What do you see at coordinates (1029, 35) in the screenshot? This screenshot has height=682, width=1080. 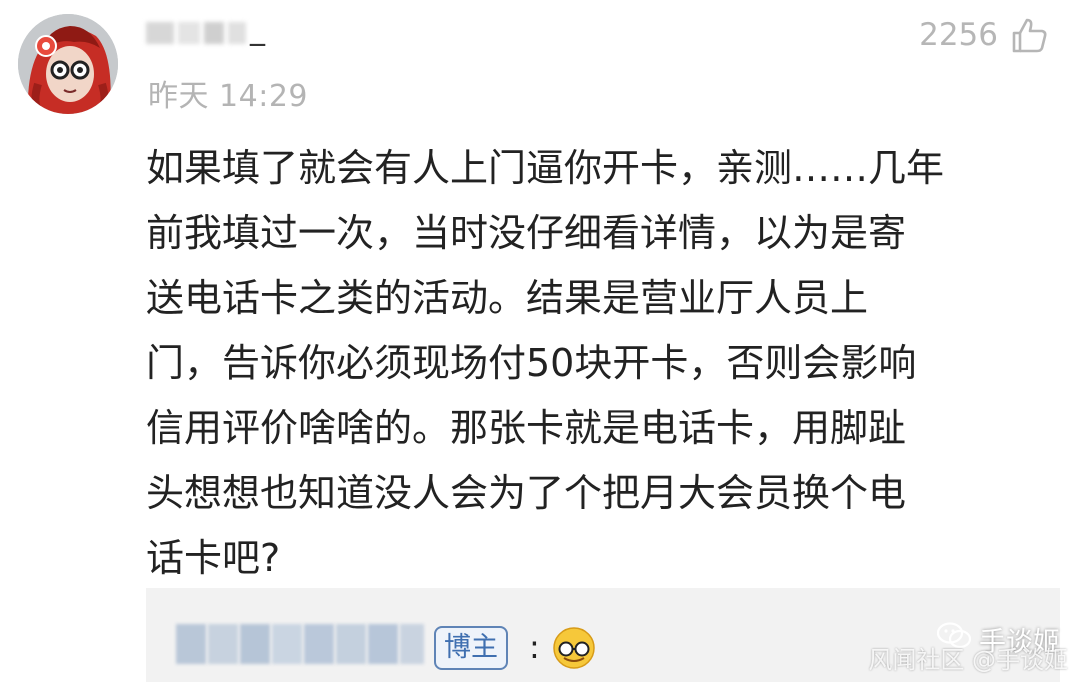 I see `thumbs-up-icon` at bounding box center [1029, 35].